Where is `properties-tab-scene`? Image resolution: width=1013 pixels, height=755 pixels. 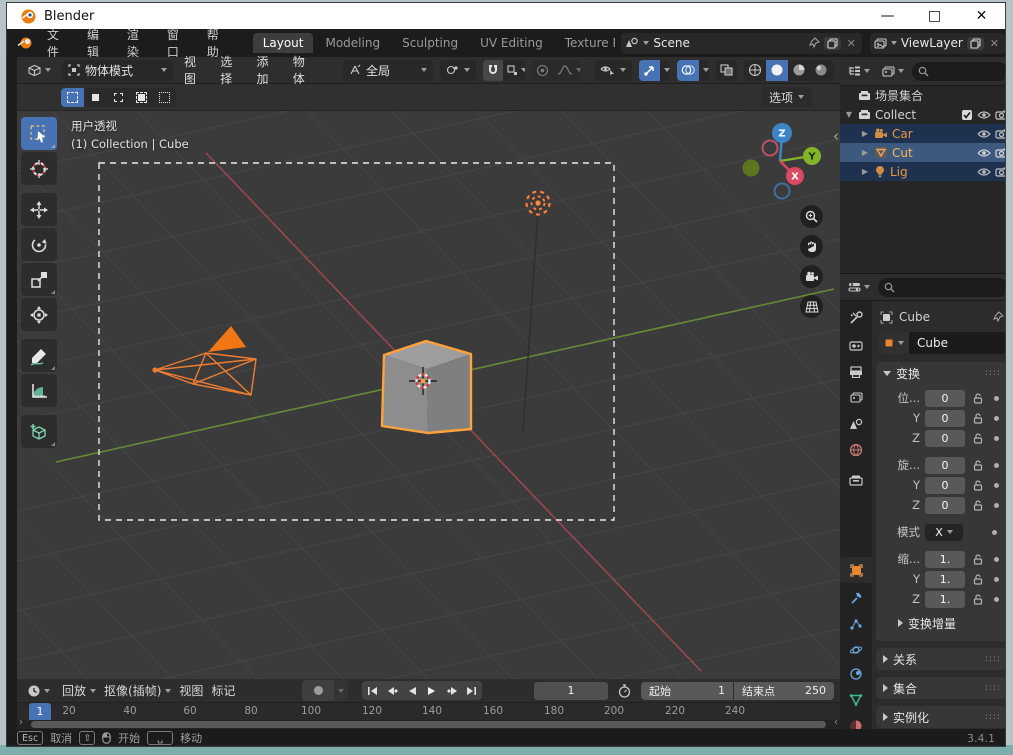 properties-tab-scene is located at coordinates (856, 424).